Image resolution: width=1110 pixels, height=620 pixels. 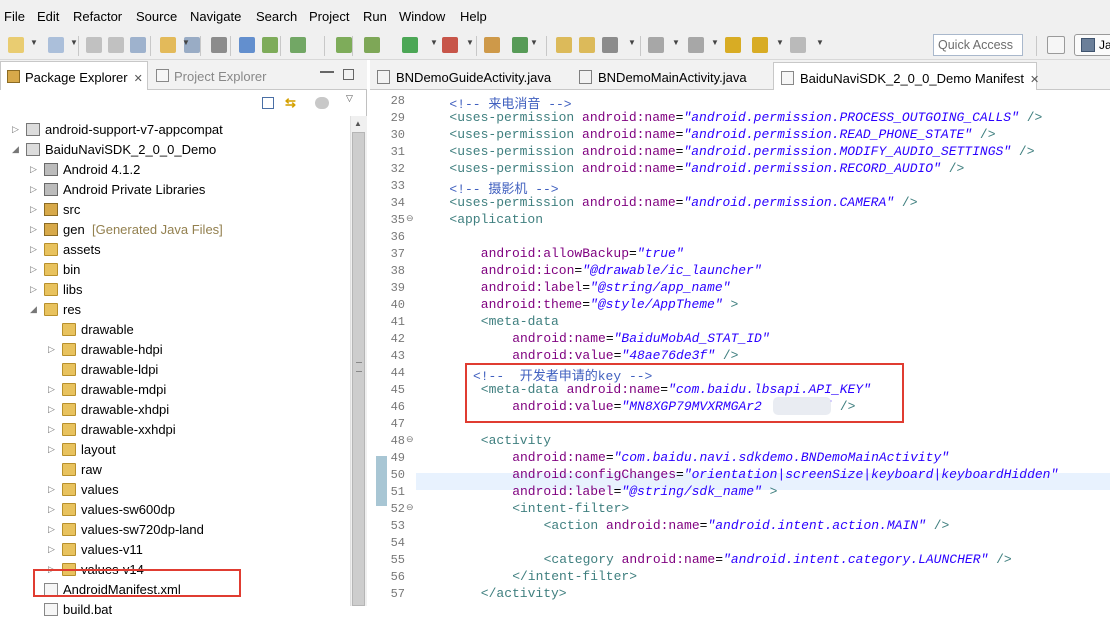 I want to click on save-all-icon, so click(x=116, y=45).